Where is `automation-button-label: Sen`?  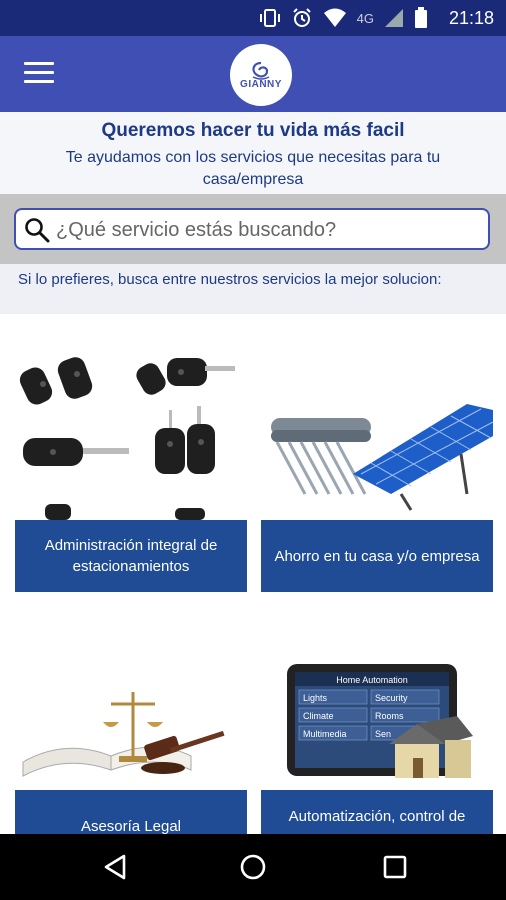 automation-button-label: Sen is located at coordinates (383, 734).